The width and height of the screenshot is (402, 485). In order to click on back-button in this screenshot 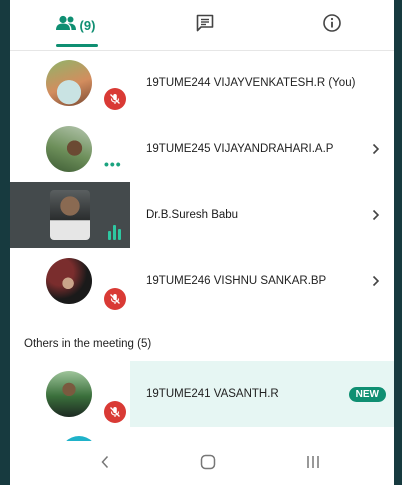, I will do `click(105, 464)`.